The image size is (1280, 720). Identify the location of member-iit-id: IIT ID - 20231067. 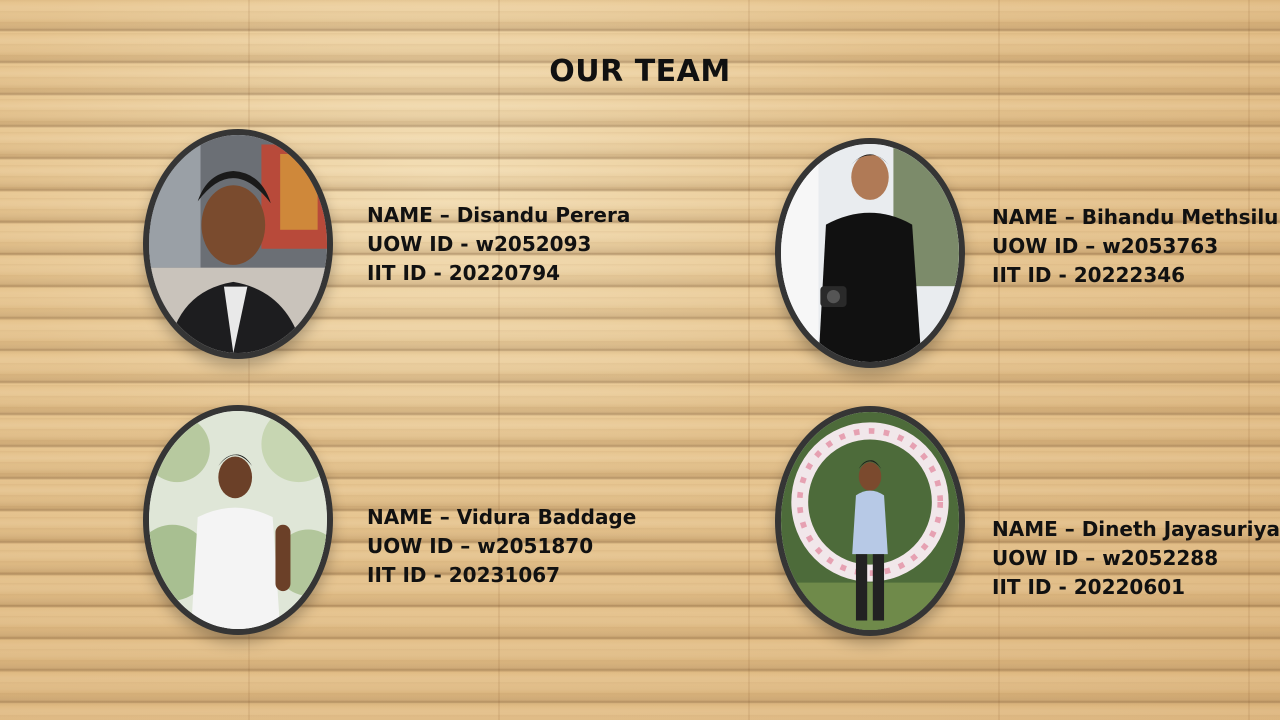
(464, 575).